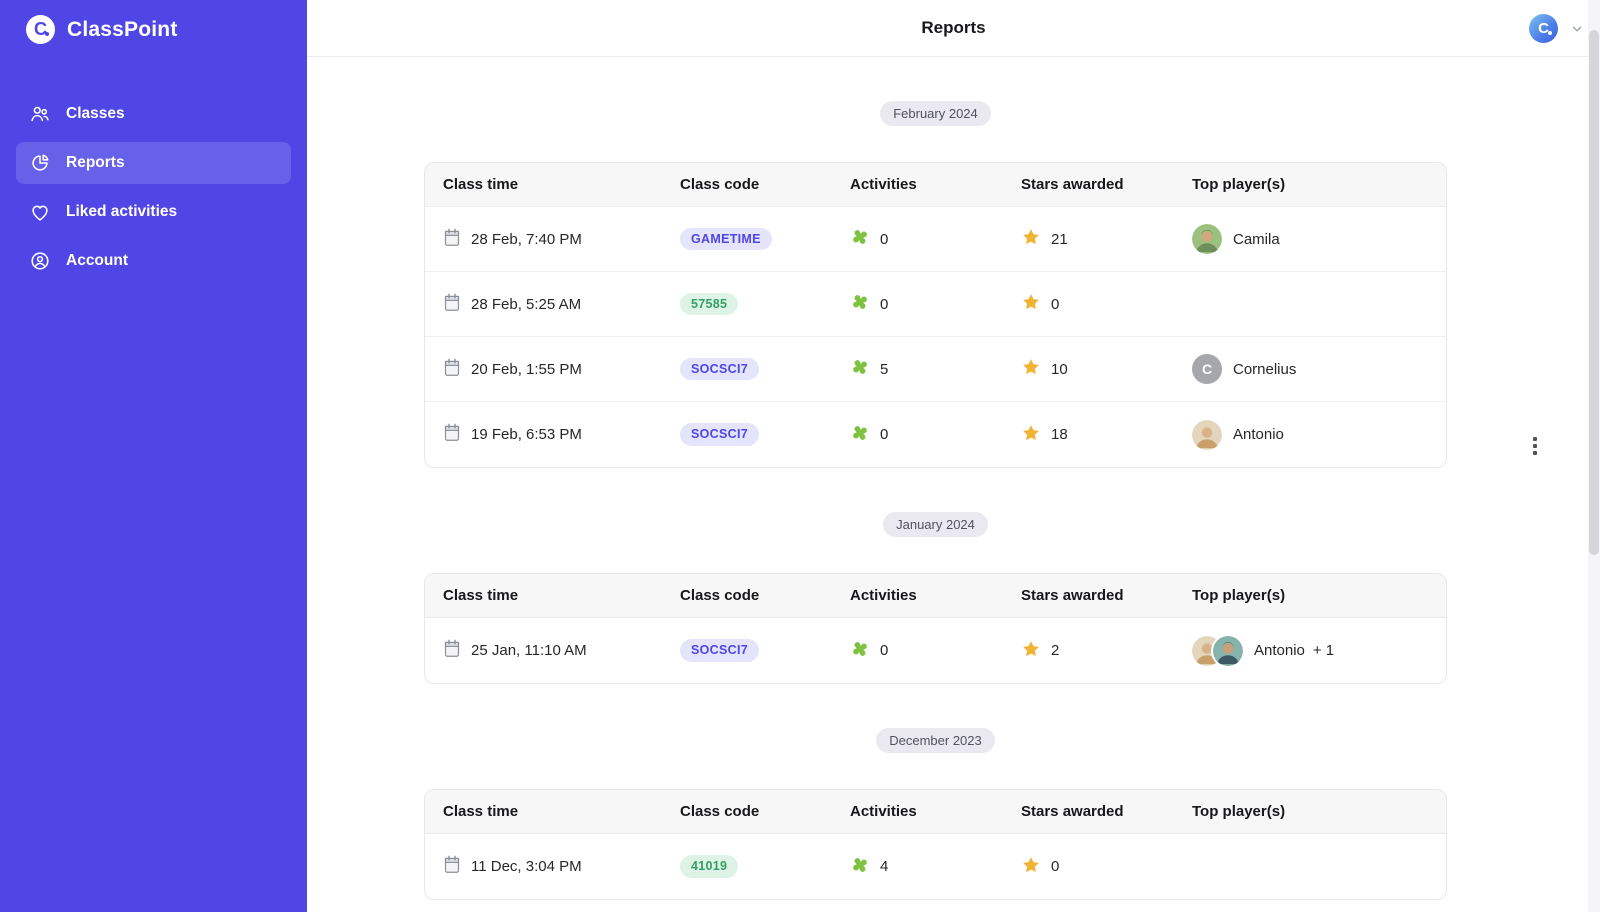  What do you see at coordinates (1535, 446) in the screenshot?
I see `more-options-icon` at bounding box center [1535, 446].